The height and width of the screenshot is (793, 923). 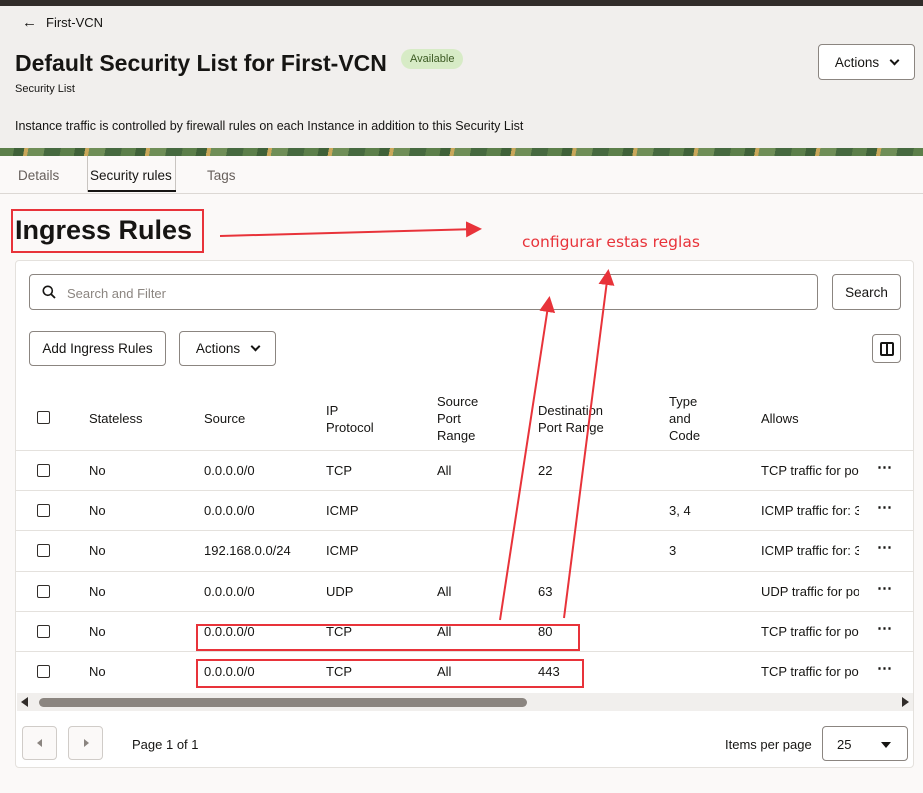 I want to click on scroll-thumb, so click(x=283, y=702).